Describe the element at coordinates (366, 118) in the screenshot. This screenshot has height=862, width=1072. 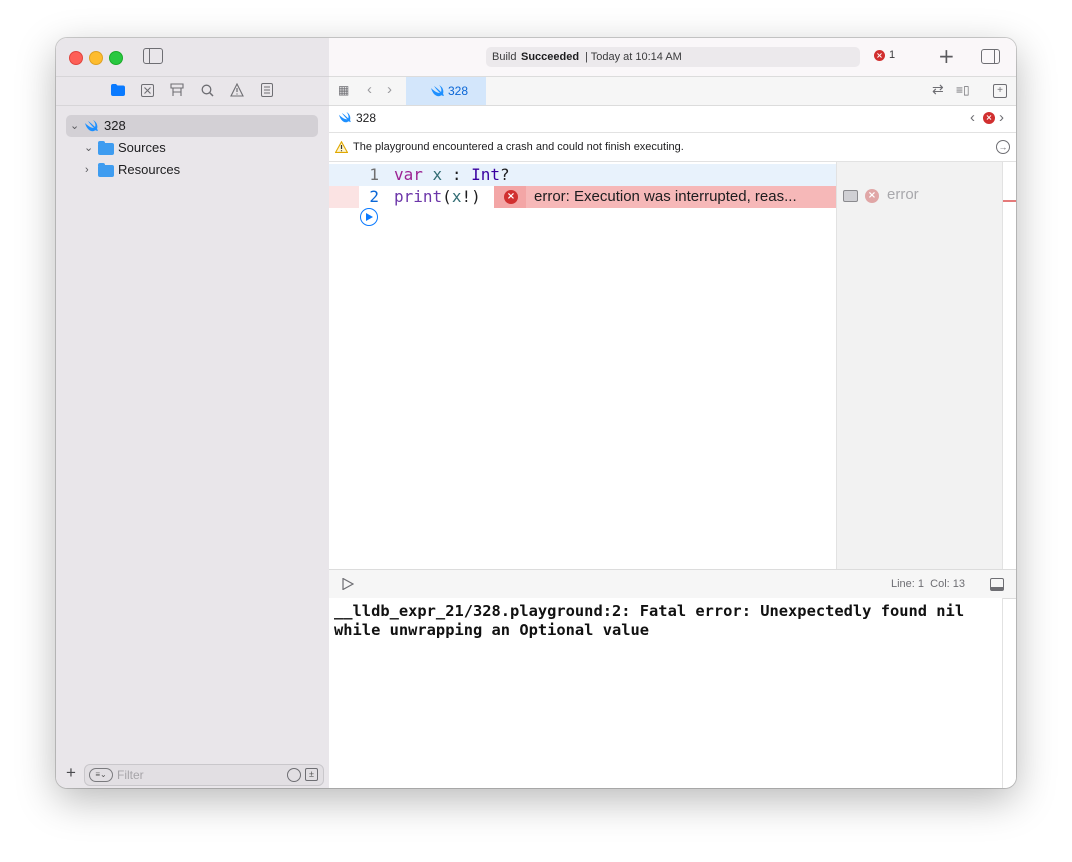
I see `jump-bar-item: 328` at that location.